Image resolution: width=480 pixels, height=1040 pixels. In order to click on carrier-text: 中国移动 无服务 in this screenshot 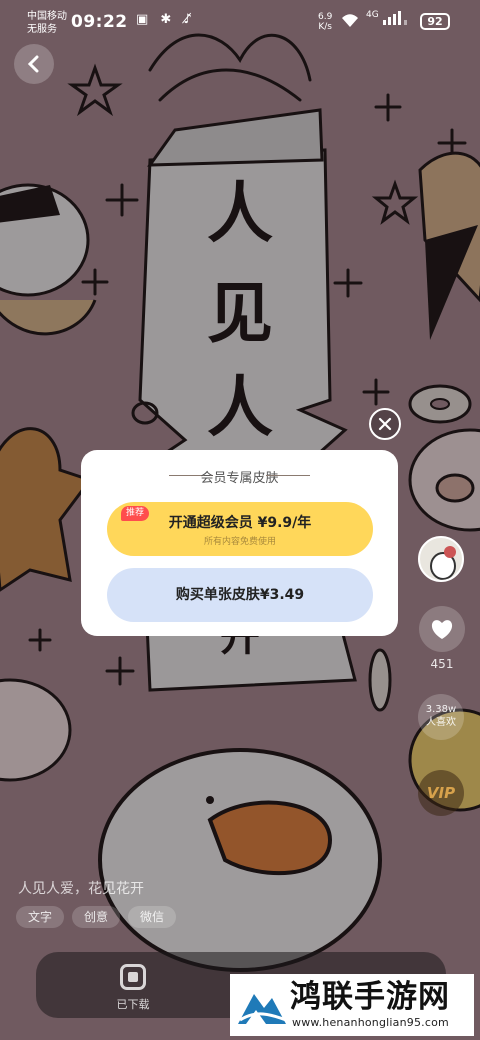, I will do `click(47, 23)`.